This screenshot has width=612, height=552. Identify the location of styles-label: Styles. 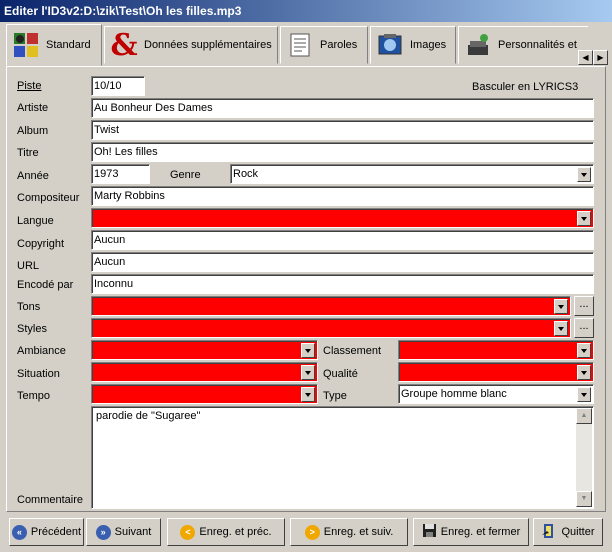
(32, 329).